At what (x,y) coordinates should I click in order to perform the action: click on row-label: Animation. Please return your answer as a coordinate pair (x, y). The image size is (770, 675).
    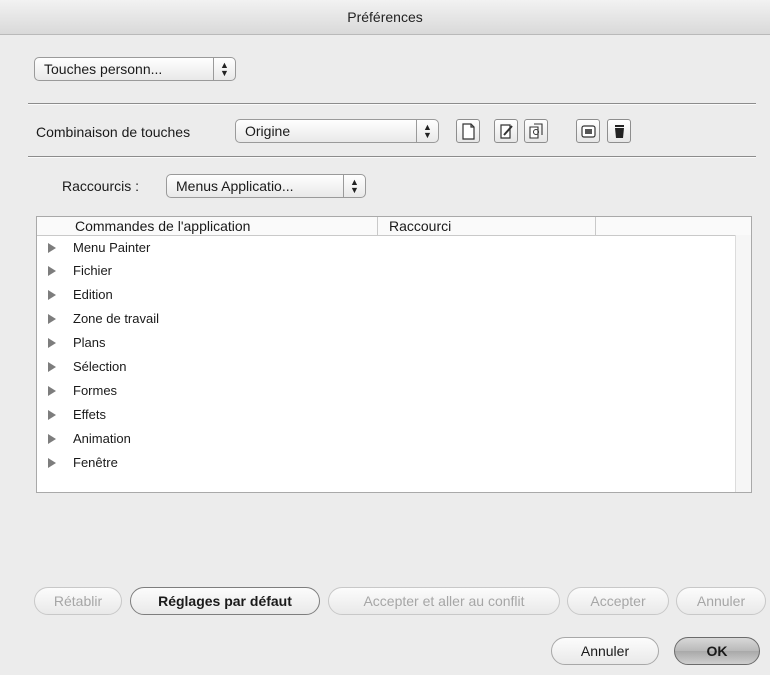
    Looking at the image, I should click on (102, 438).